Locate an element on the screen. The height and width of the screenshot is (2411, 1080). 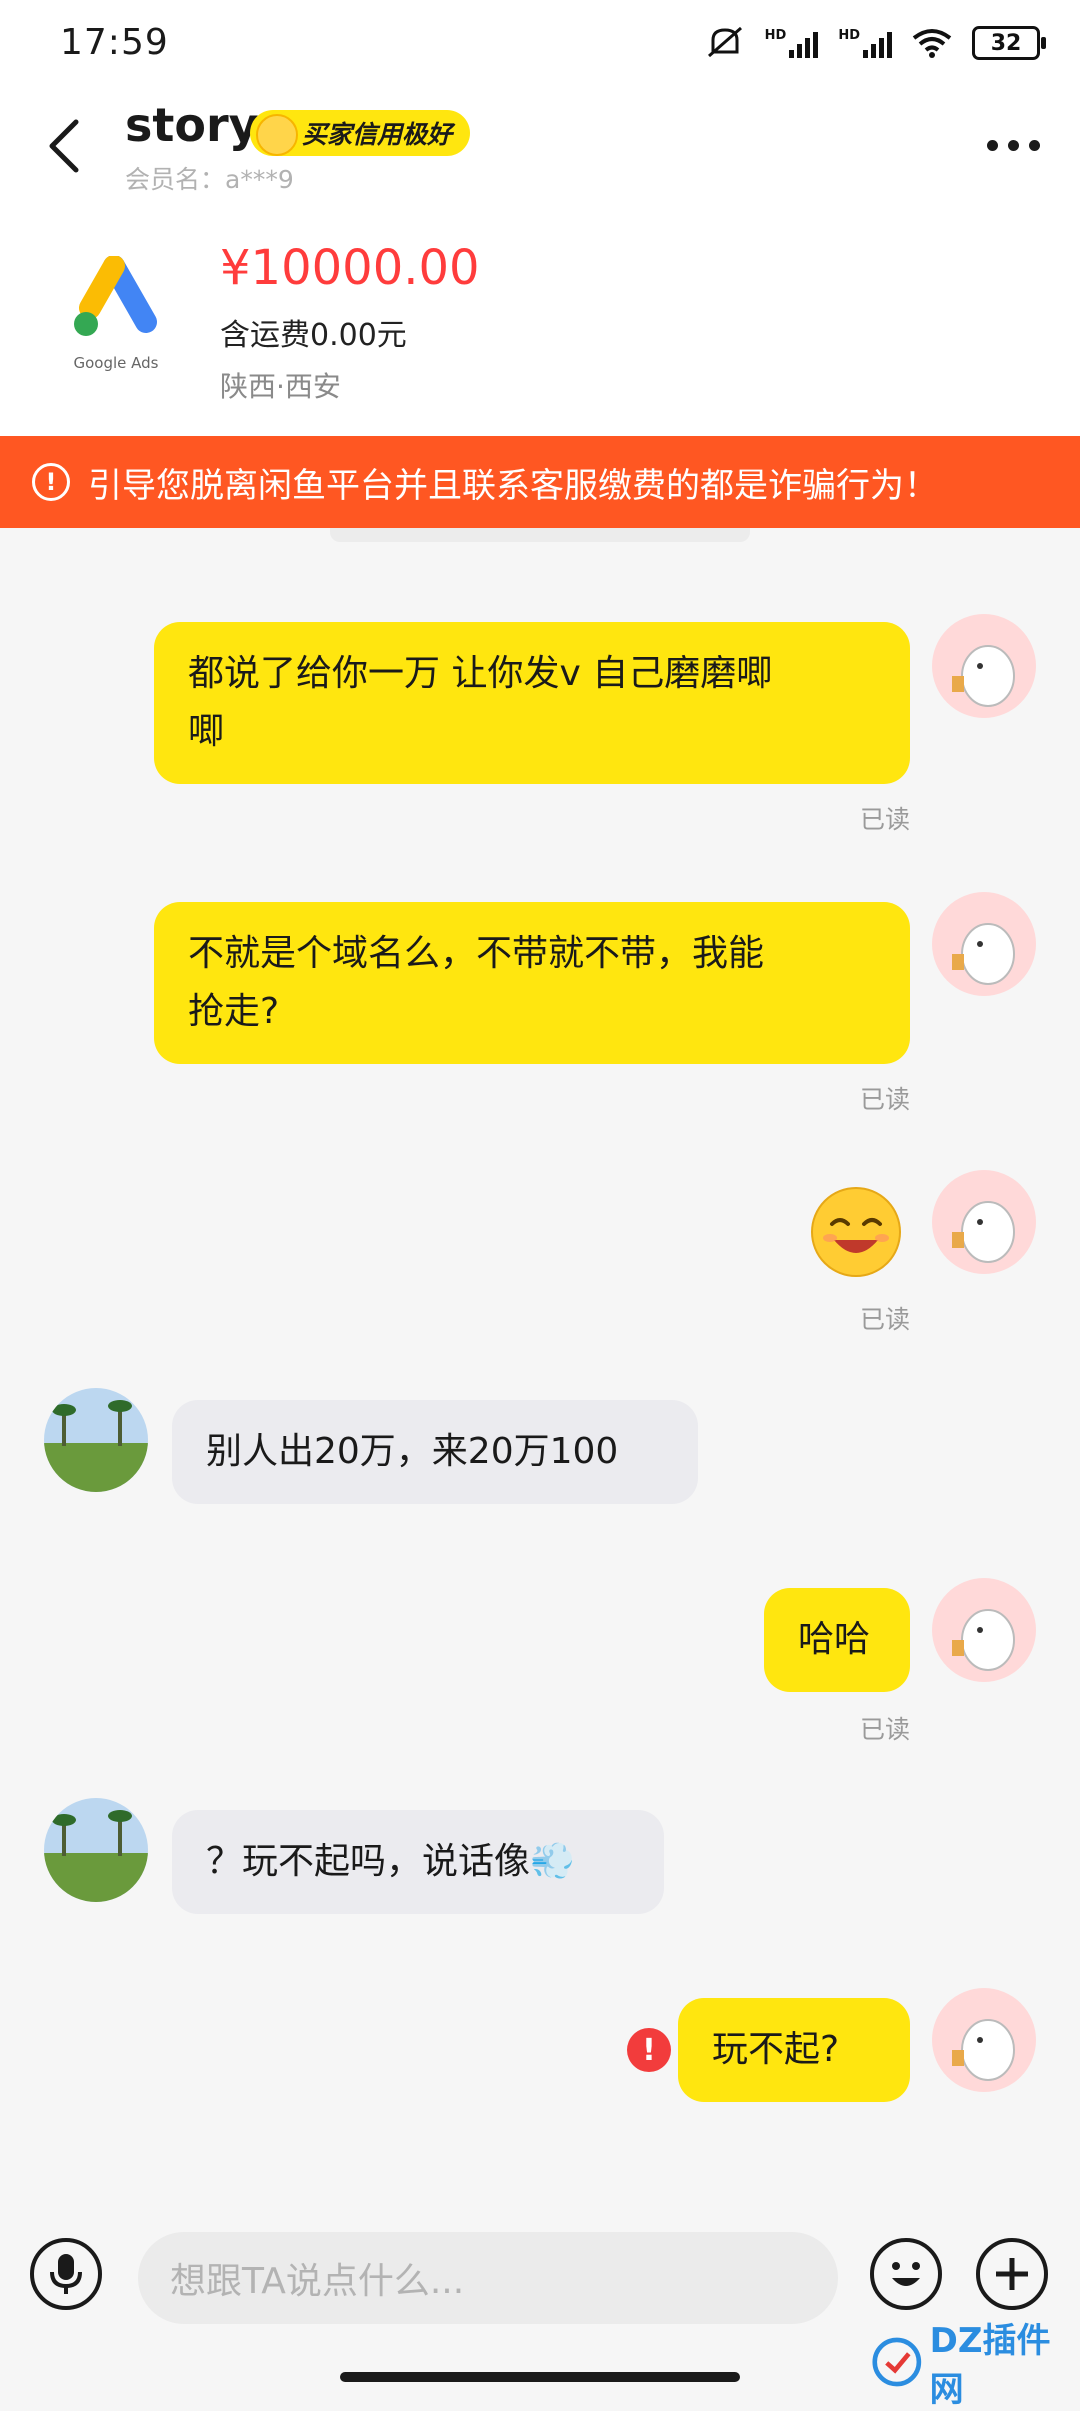
grinning-face-icon is located at coordinates (856, 1232).